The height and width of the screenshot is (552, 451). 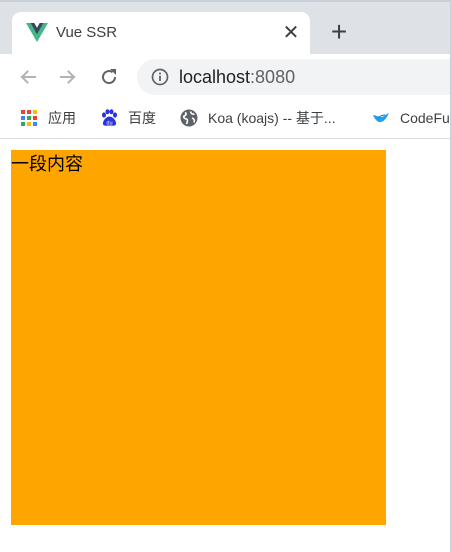 I want to click on new-tab-button: +, so click(x=339, y=32).